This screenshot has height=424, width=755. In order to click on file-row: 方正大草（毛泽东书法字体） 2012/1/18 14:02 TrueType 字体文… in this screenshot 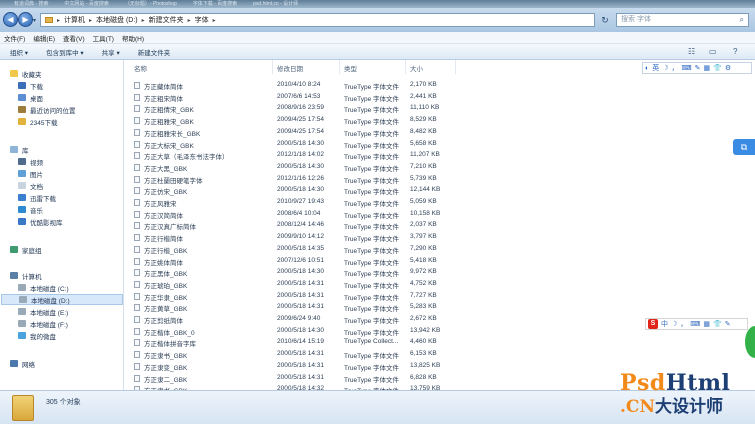, I will do `click(292, 155)`.